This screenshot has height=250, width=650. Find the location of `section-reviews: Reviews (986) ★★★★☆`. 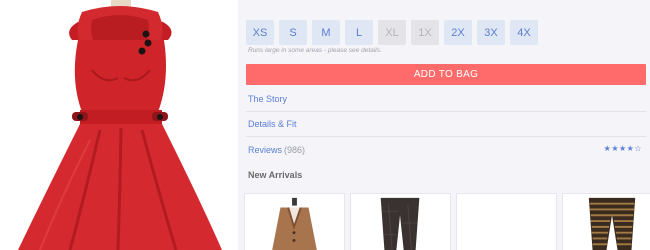

section-reviews: Reviews (986) ★★★★☆ is located at coordinates (446, 149).